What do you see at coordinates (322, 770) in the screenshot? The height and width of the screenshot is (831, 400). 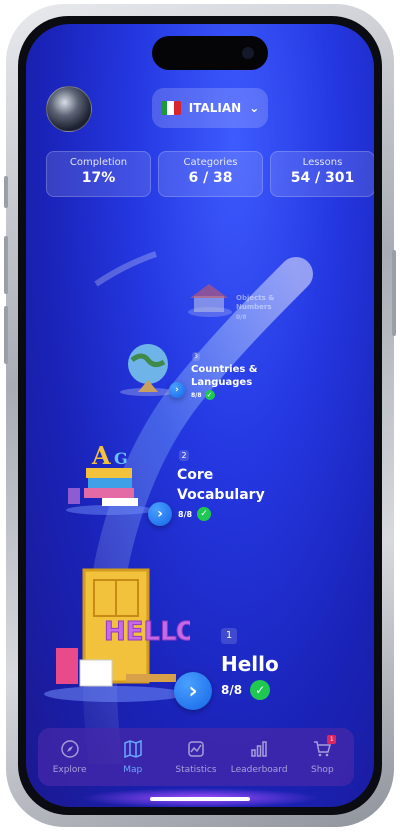 I see `tab-label: Shop` at bounding box center [322, 770].